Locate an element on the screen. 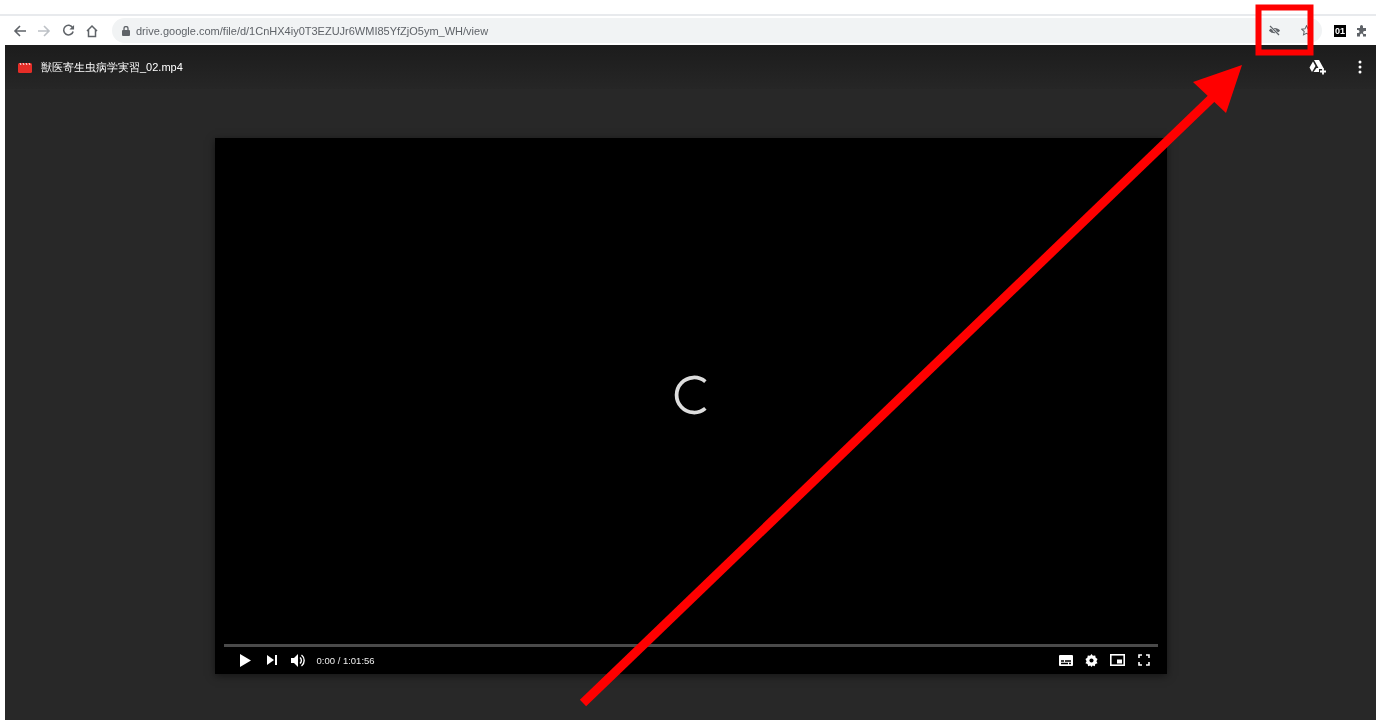 The width and height of the screenshot is (1376, 720). extension-badge: 01 is located at coordinates (1340, 30).